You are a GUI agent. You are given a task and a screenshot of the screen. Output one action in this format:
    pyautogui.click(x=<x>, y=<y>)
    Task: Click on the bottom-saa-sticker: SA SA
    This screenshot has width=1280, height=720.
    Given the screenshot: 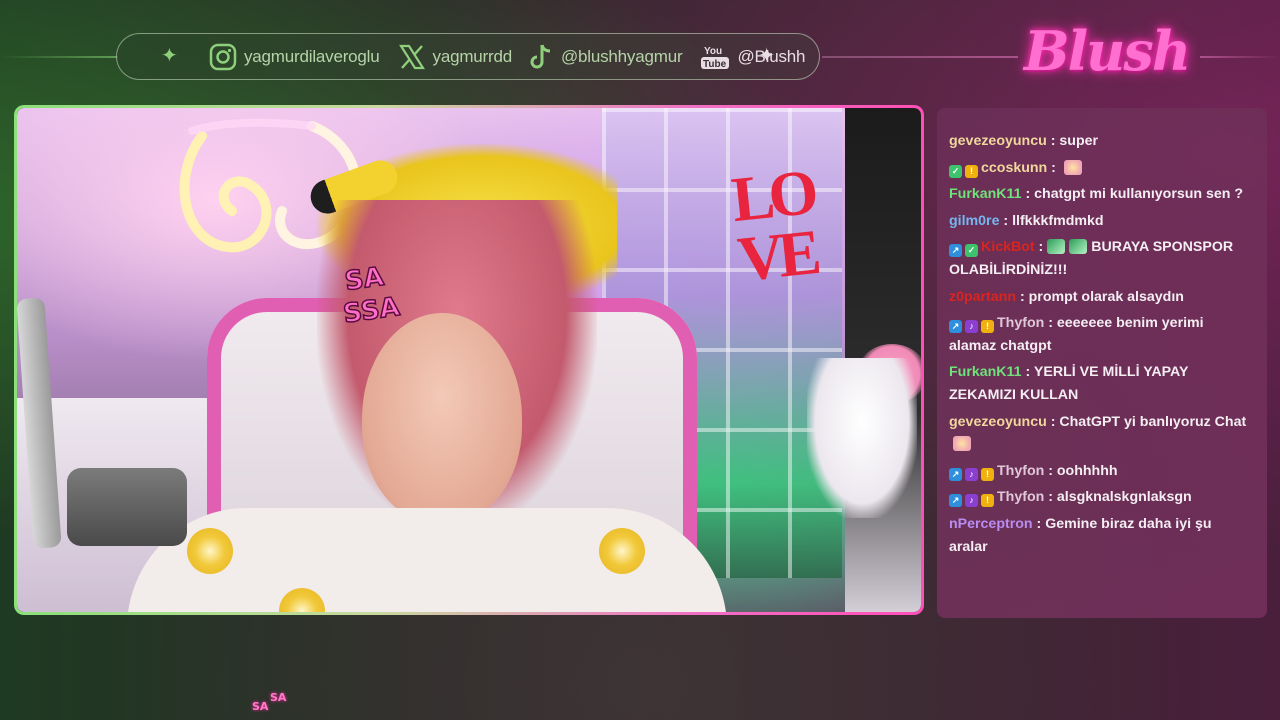 What is the action you would take?
    pyautogui.click(x=269, y=702)
    